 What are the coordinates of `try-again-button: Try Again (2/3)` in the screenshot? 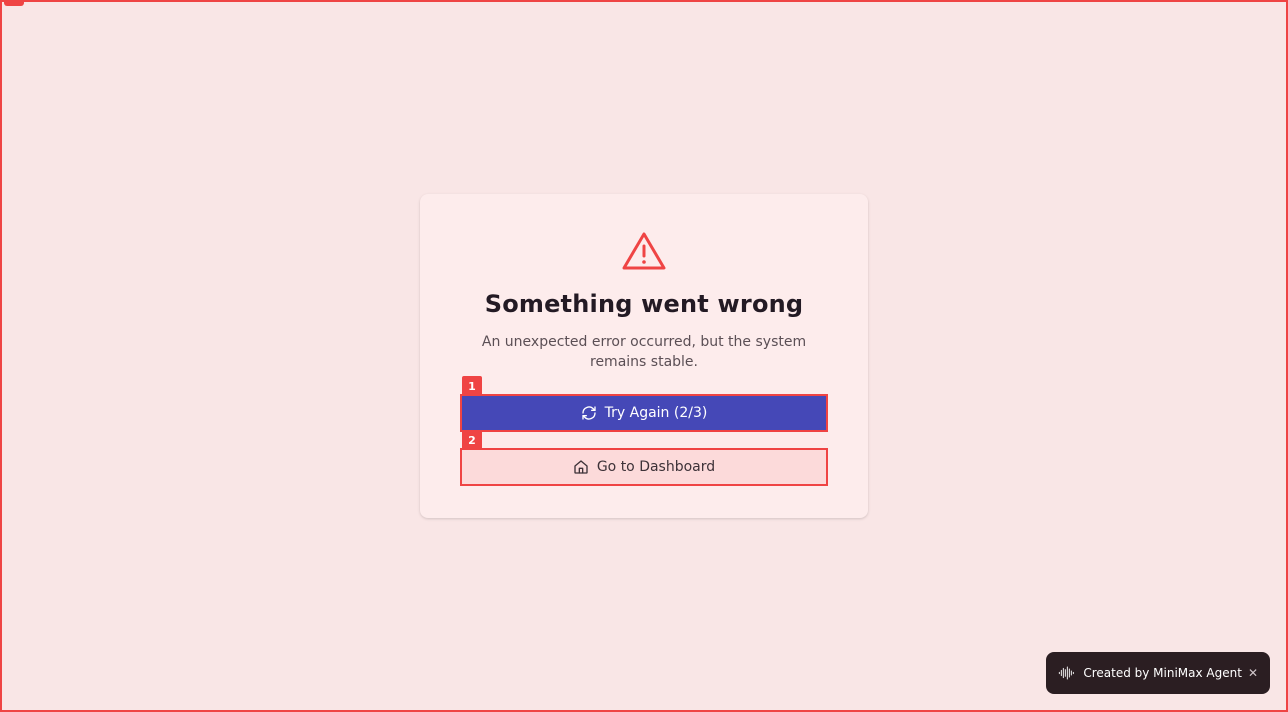 It's located at (644, 413).